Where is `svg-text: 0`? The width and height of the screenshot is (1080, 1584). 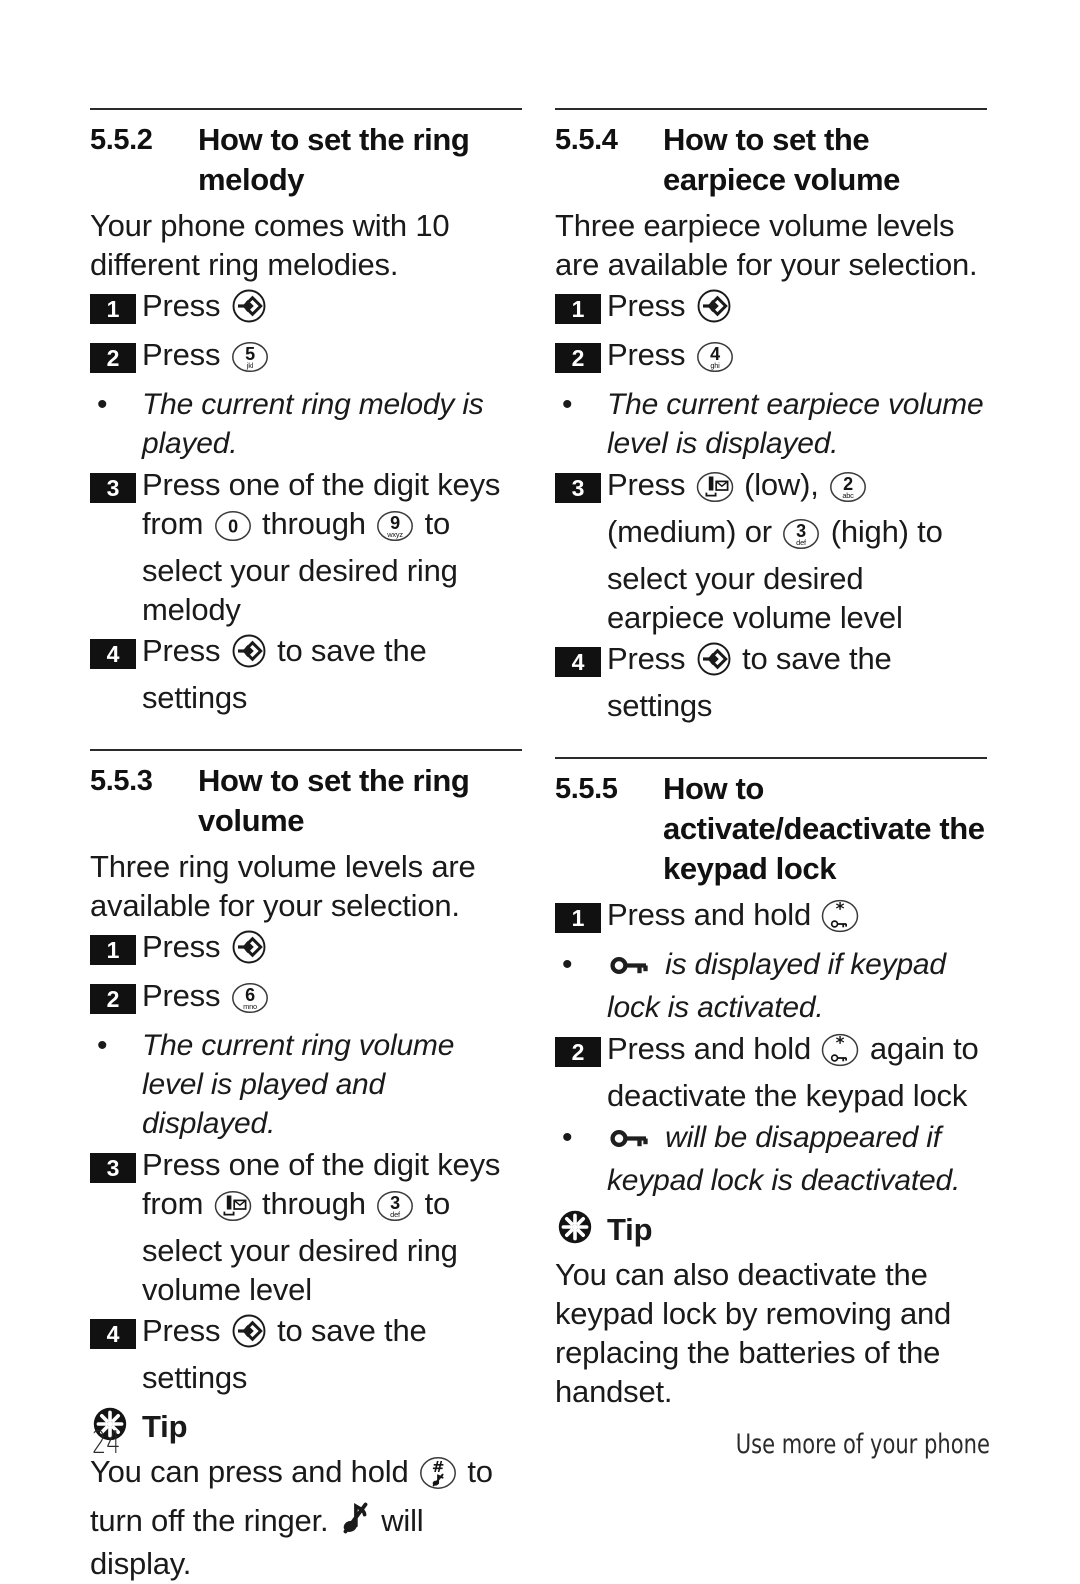 svg-text: 0 is located at coordinates (233, 526).